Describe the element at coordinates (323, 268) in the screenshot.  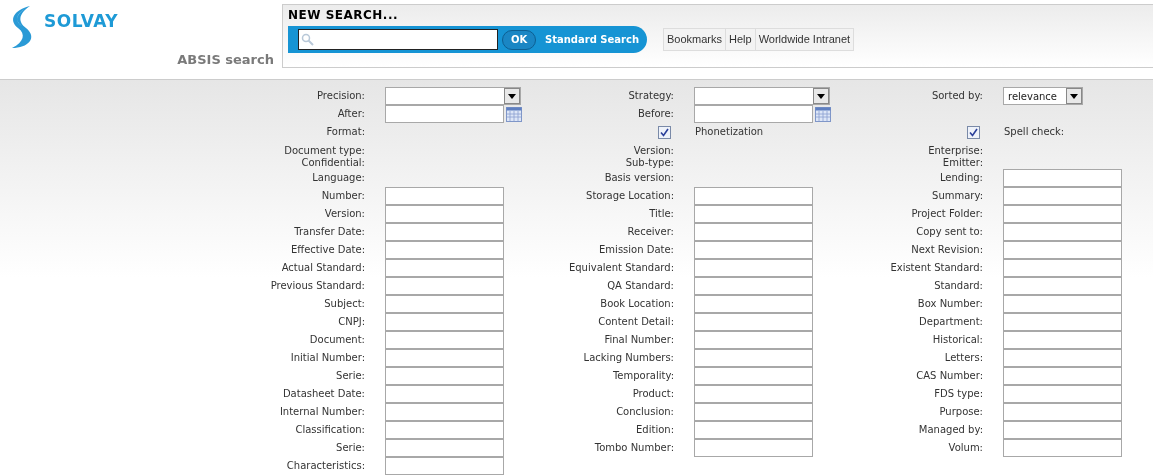
I see `field-label: Actual Standard:` at that location.